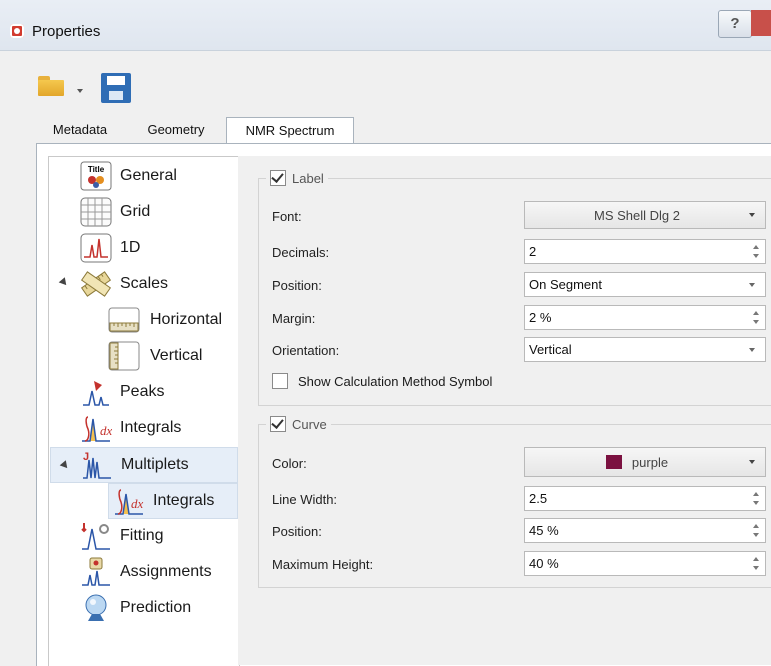 The image size is (771, 666). I want to click on svg-text: J, so click(86, 457).